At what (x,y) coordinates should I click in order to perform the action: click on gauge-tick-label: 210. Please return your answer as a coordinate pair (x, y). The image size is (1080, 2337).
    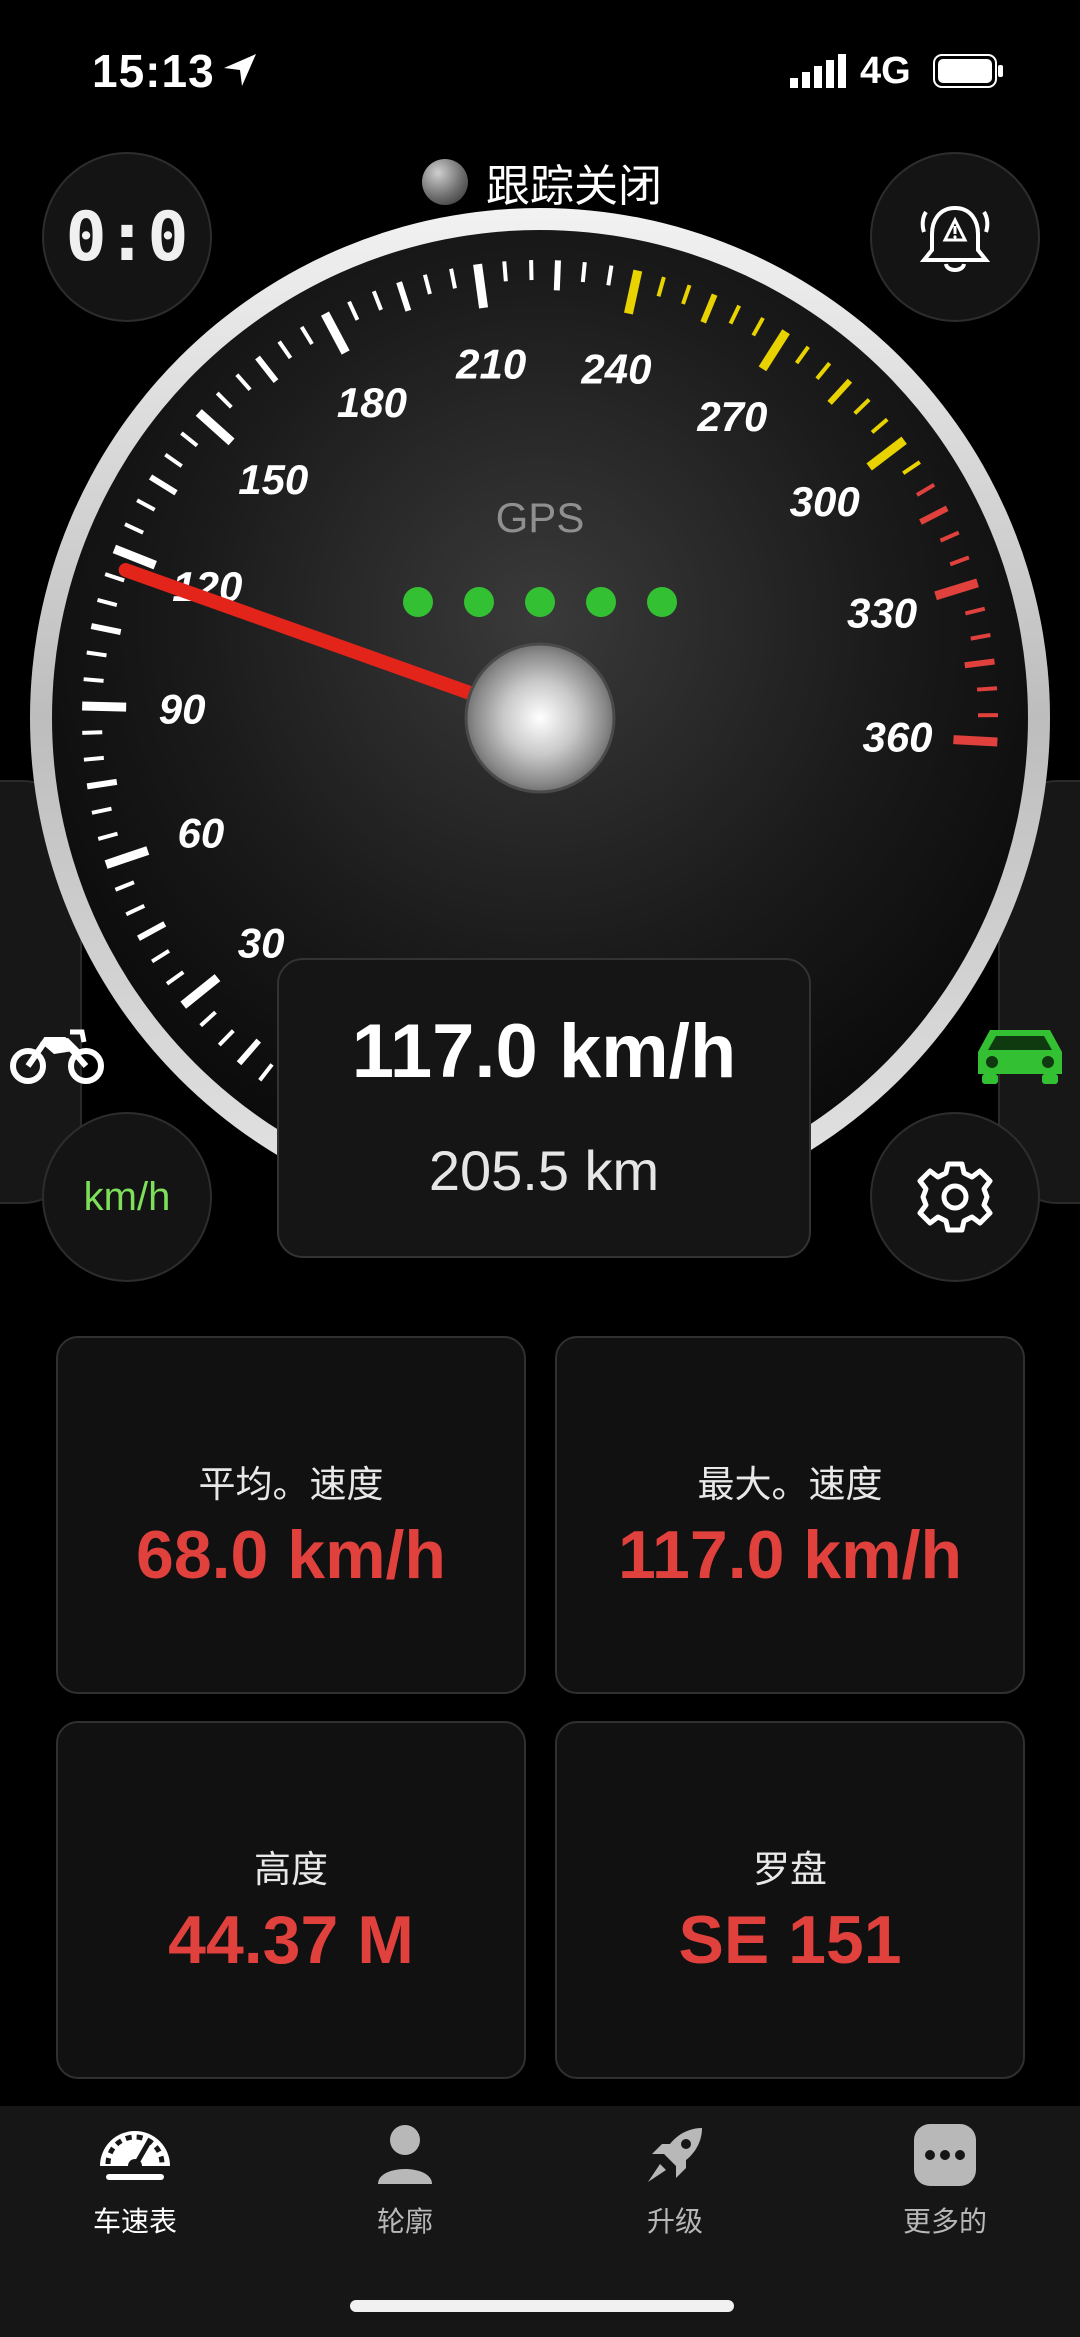
    Looking at the image, I should click on (490, 363).